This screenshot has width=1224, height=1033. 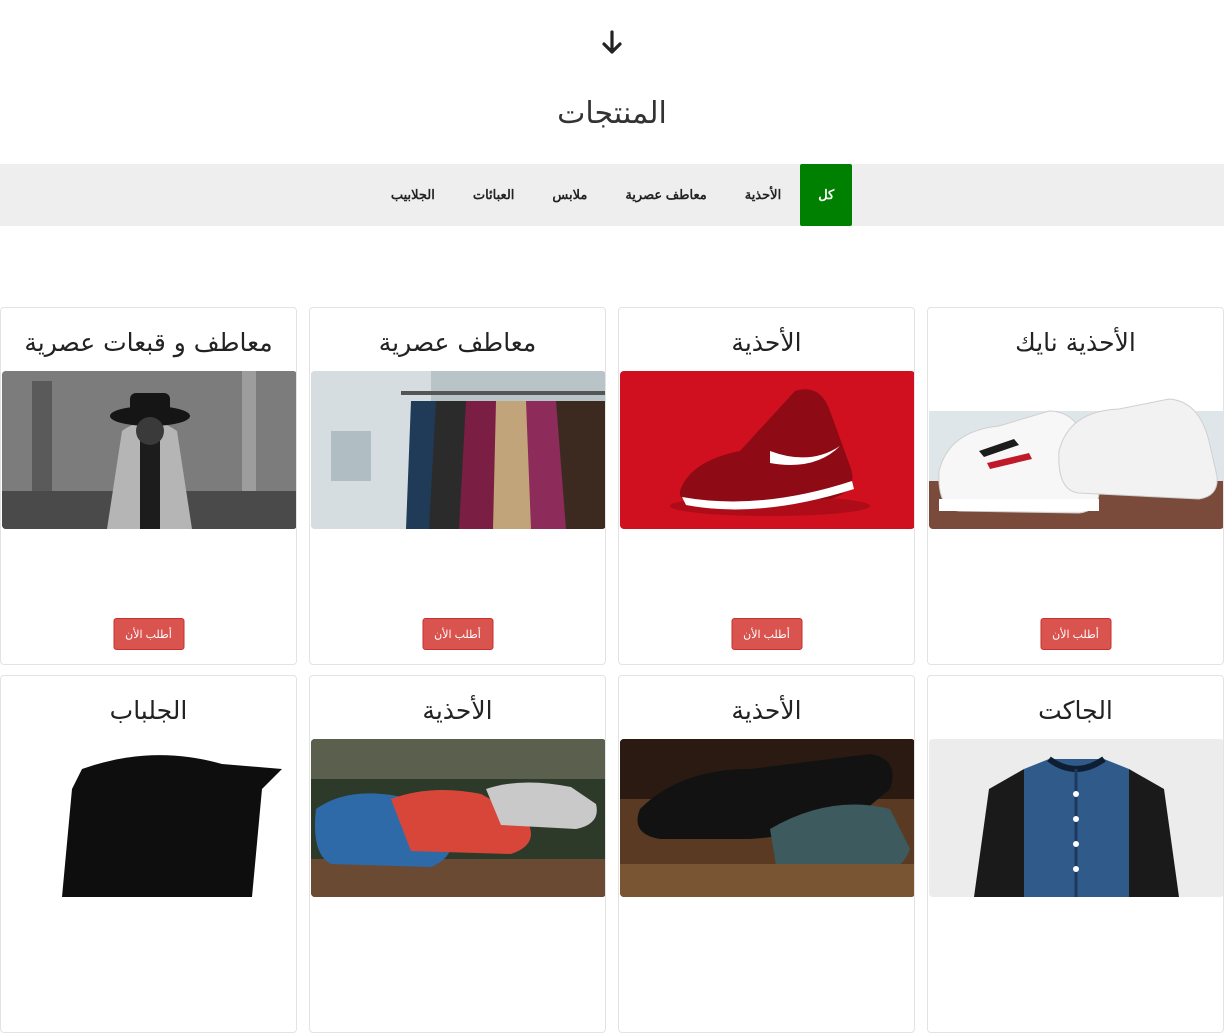 I want to click on product-title: الجلباب, so click(x=148, y=710).